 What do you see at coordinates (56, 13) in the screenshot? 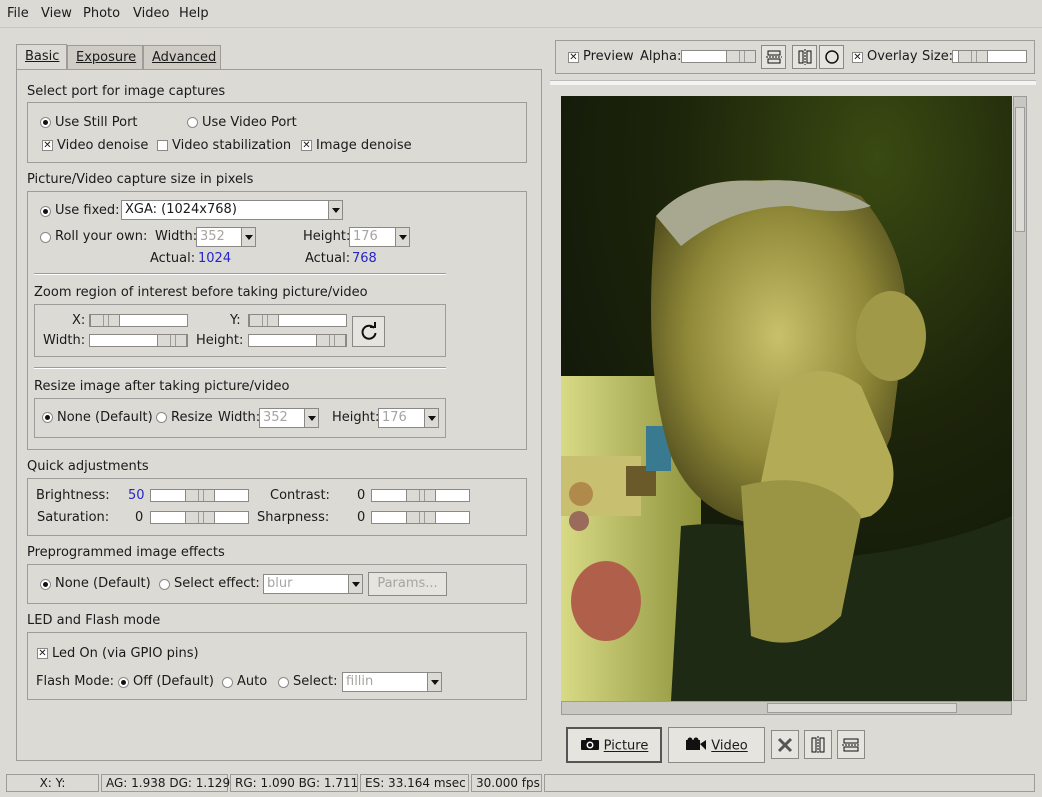
I see `menu-view: View` at bounding box center [56, 13].